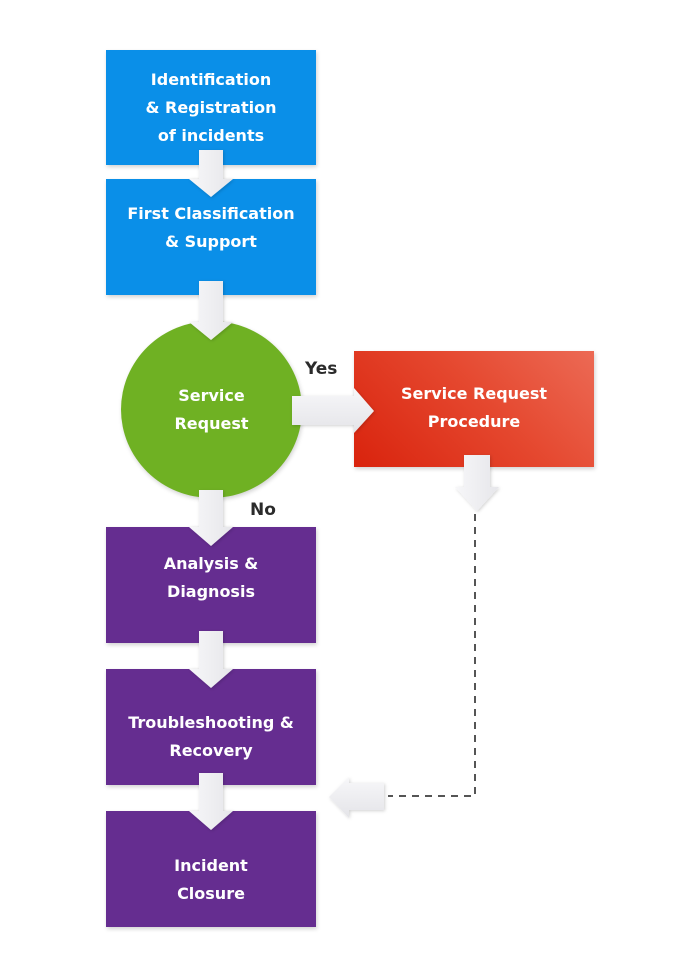 The height and width of the screenshot is (977, 700). I want to click on node-label-line: Identification, so click(211, 79).